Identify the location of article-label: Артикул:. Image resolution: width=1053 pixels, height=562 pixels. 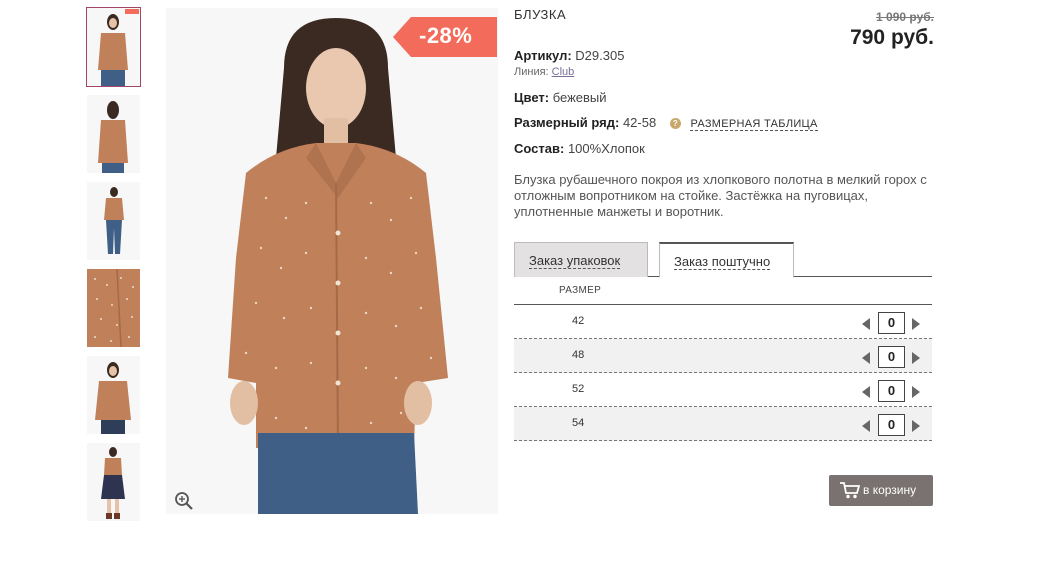
(543, 55).